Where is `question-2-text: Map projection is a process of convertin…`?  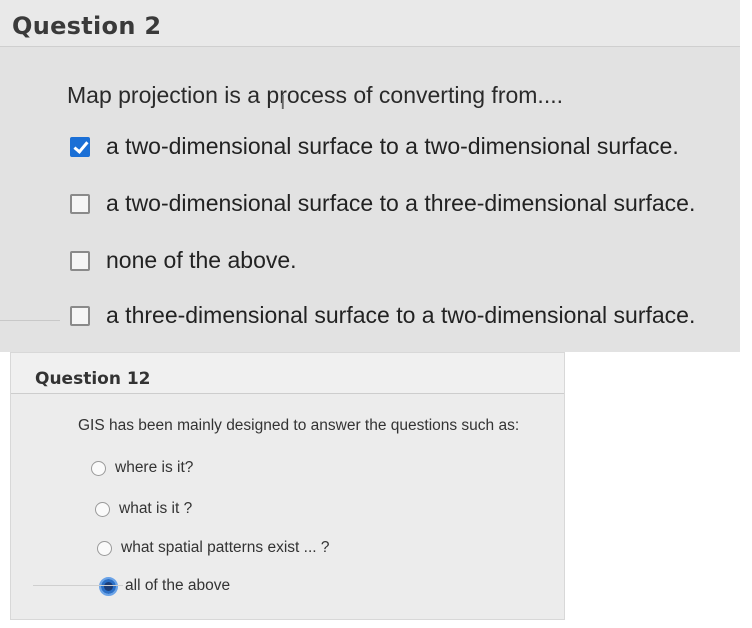
question-2-text: Map projection is a process of convertin… is located at coordinates (315, 95).